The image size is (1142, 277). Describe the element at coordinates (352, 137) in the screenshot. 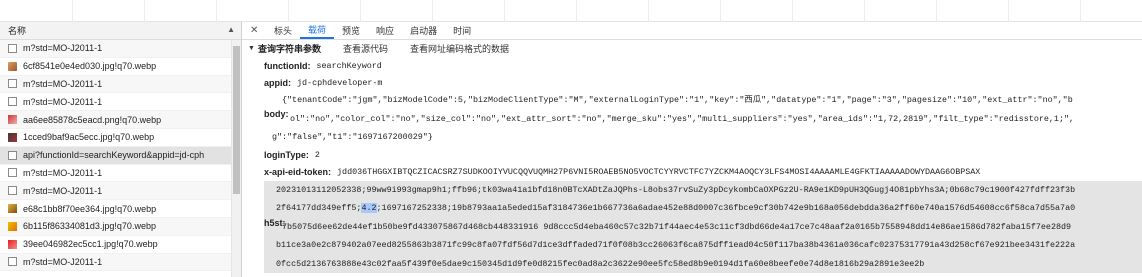

I see `param-value-line: g":"false","t1":"1697167200029"}` at that location.